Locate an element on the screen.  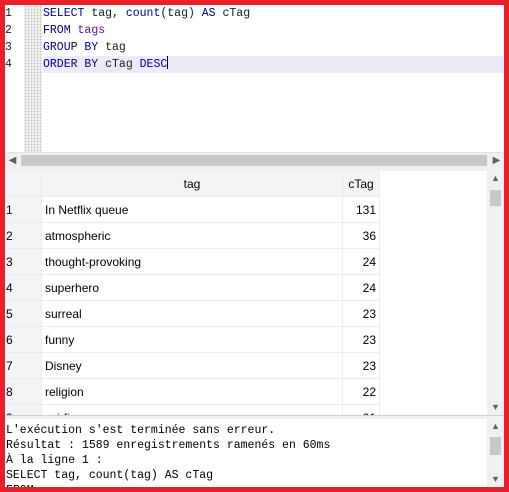
grid-vertical-scrollbar: ▲ ▼ is located at coordinates (495, 293).